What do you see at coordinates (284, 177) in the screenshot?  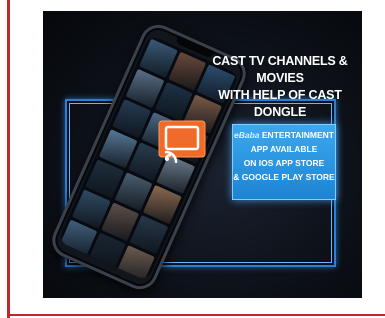 I see `info-line-4: & GOOGLE PLAY STORE` at bounding box center [284, 177].